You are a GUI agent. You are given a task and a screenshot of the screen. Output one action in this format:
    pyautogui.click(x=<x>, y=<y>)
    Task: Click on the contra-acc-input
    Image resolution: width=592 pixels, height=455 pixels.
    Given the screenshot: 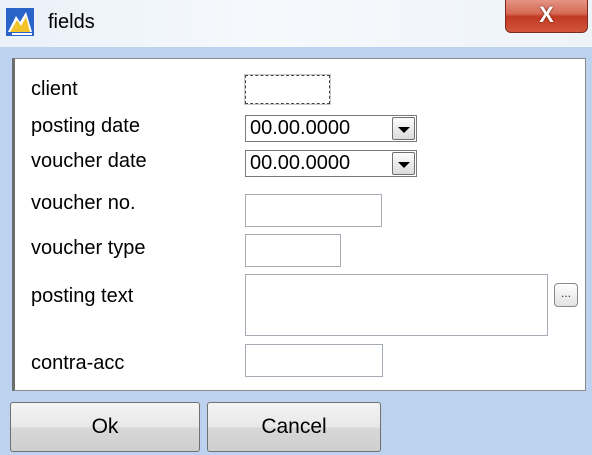 What is the action you would take?
    pyautogui.click(x=314, y=360)
    